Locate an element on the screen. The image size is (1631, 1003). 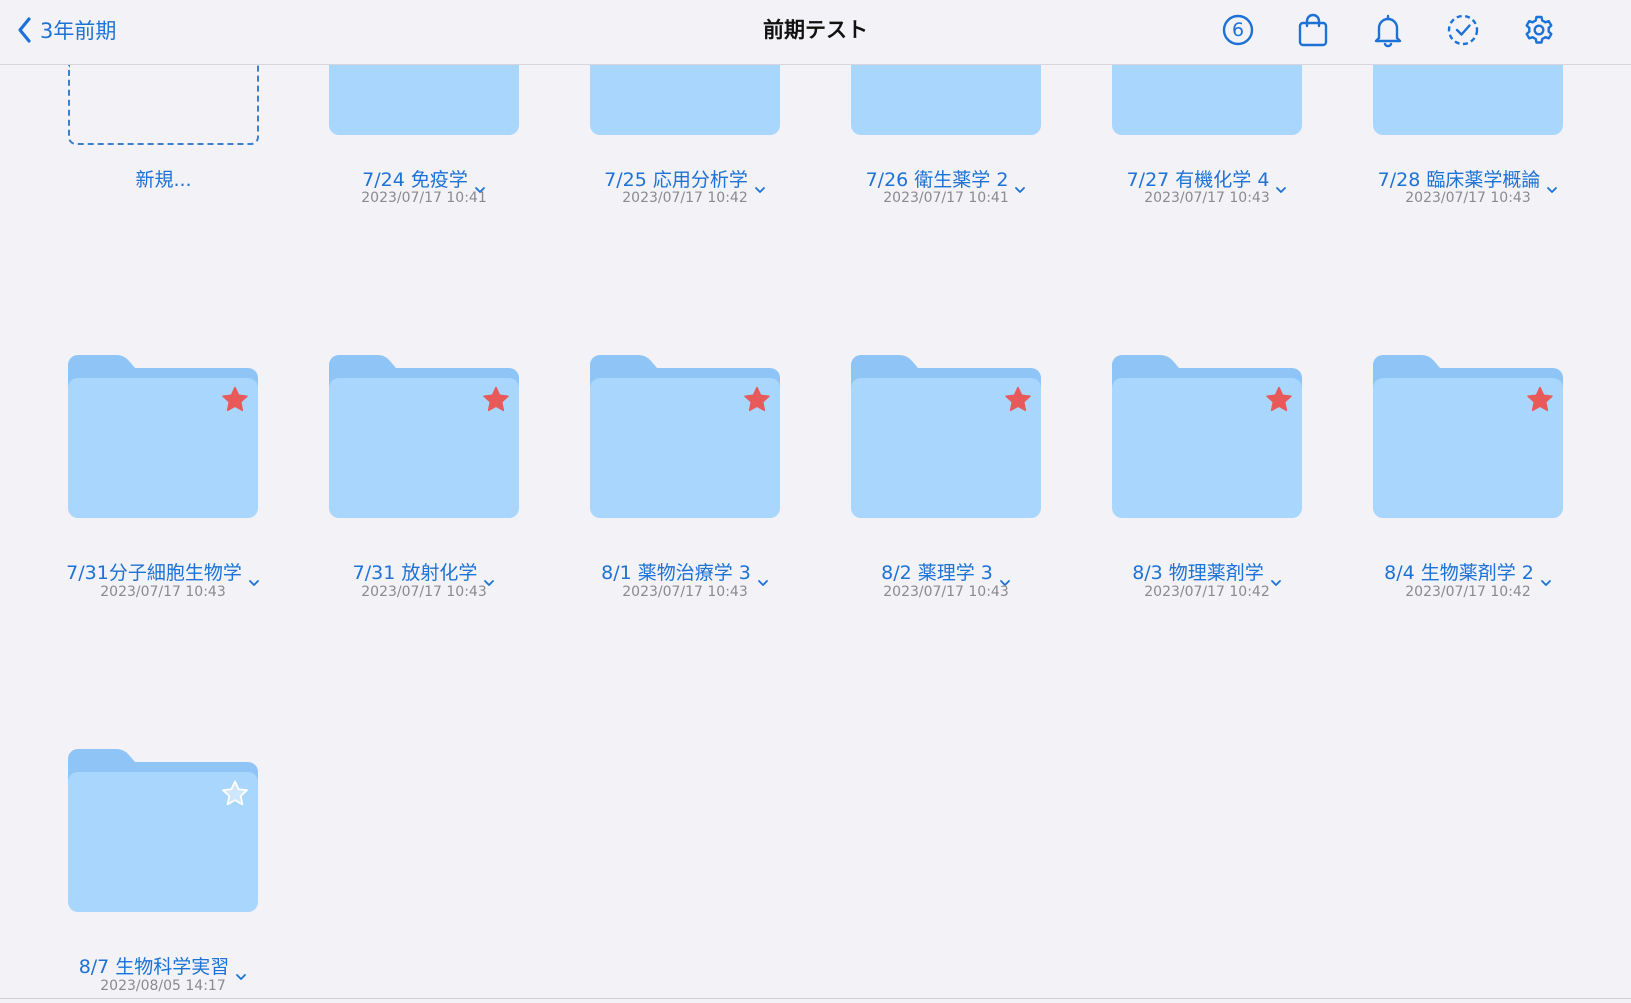
notifications-button is located at coordinates (1388, 30).